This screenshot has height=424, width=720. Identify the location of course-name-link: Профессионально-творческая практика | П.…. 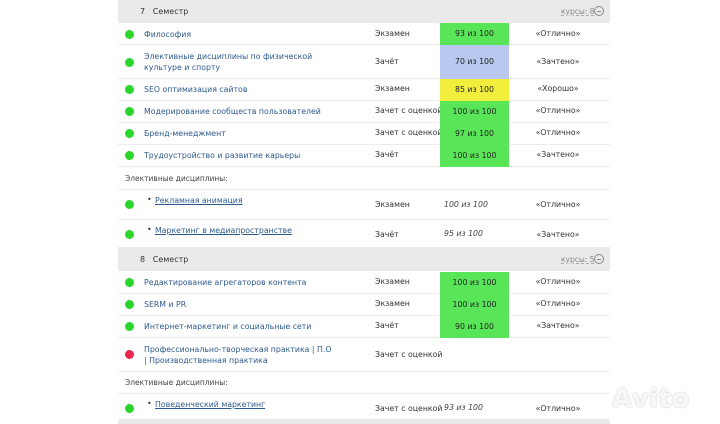
(239, 355).